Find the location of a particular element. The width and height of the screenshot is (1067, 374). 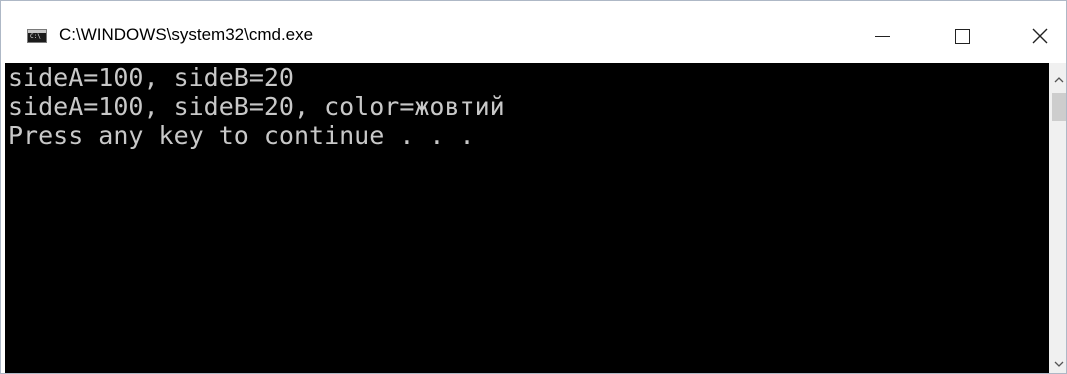

close-icon is located at coordinates (1040, 36).